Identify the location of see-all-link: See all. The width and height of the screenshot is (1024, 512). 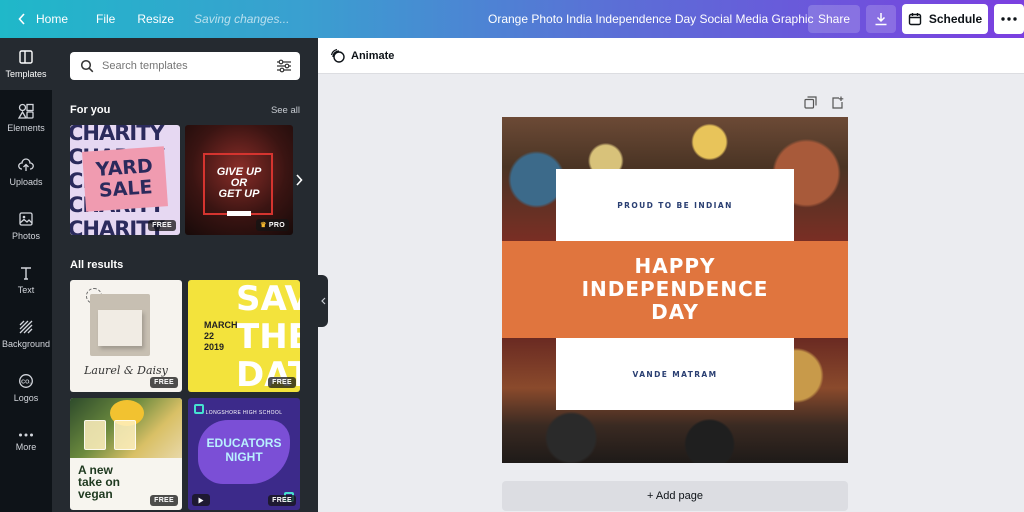
(285, 110).